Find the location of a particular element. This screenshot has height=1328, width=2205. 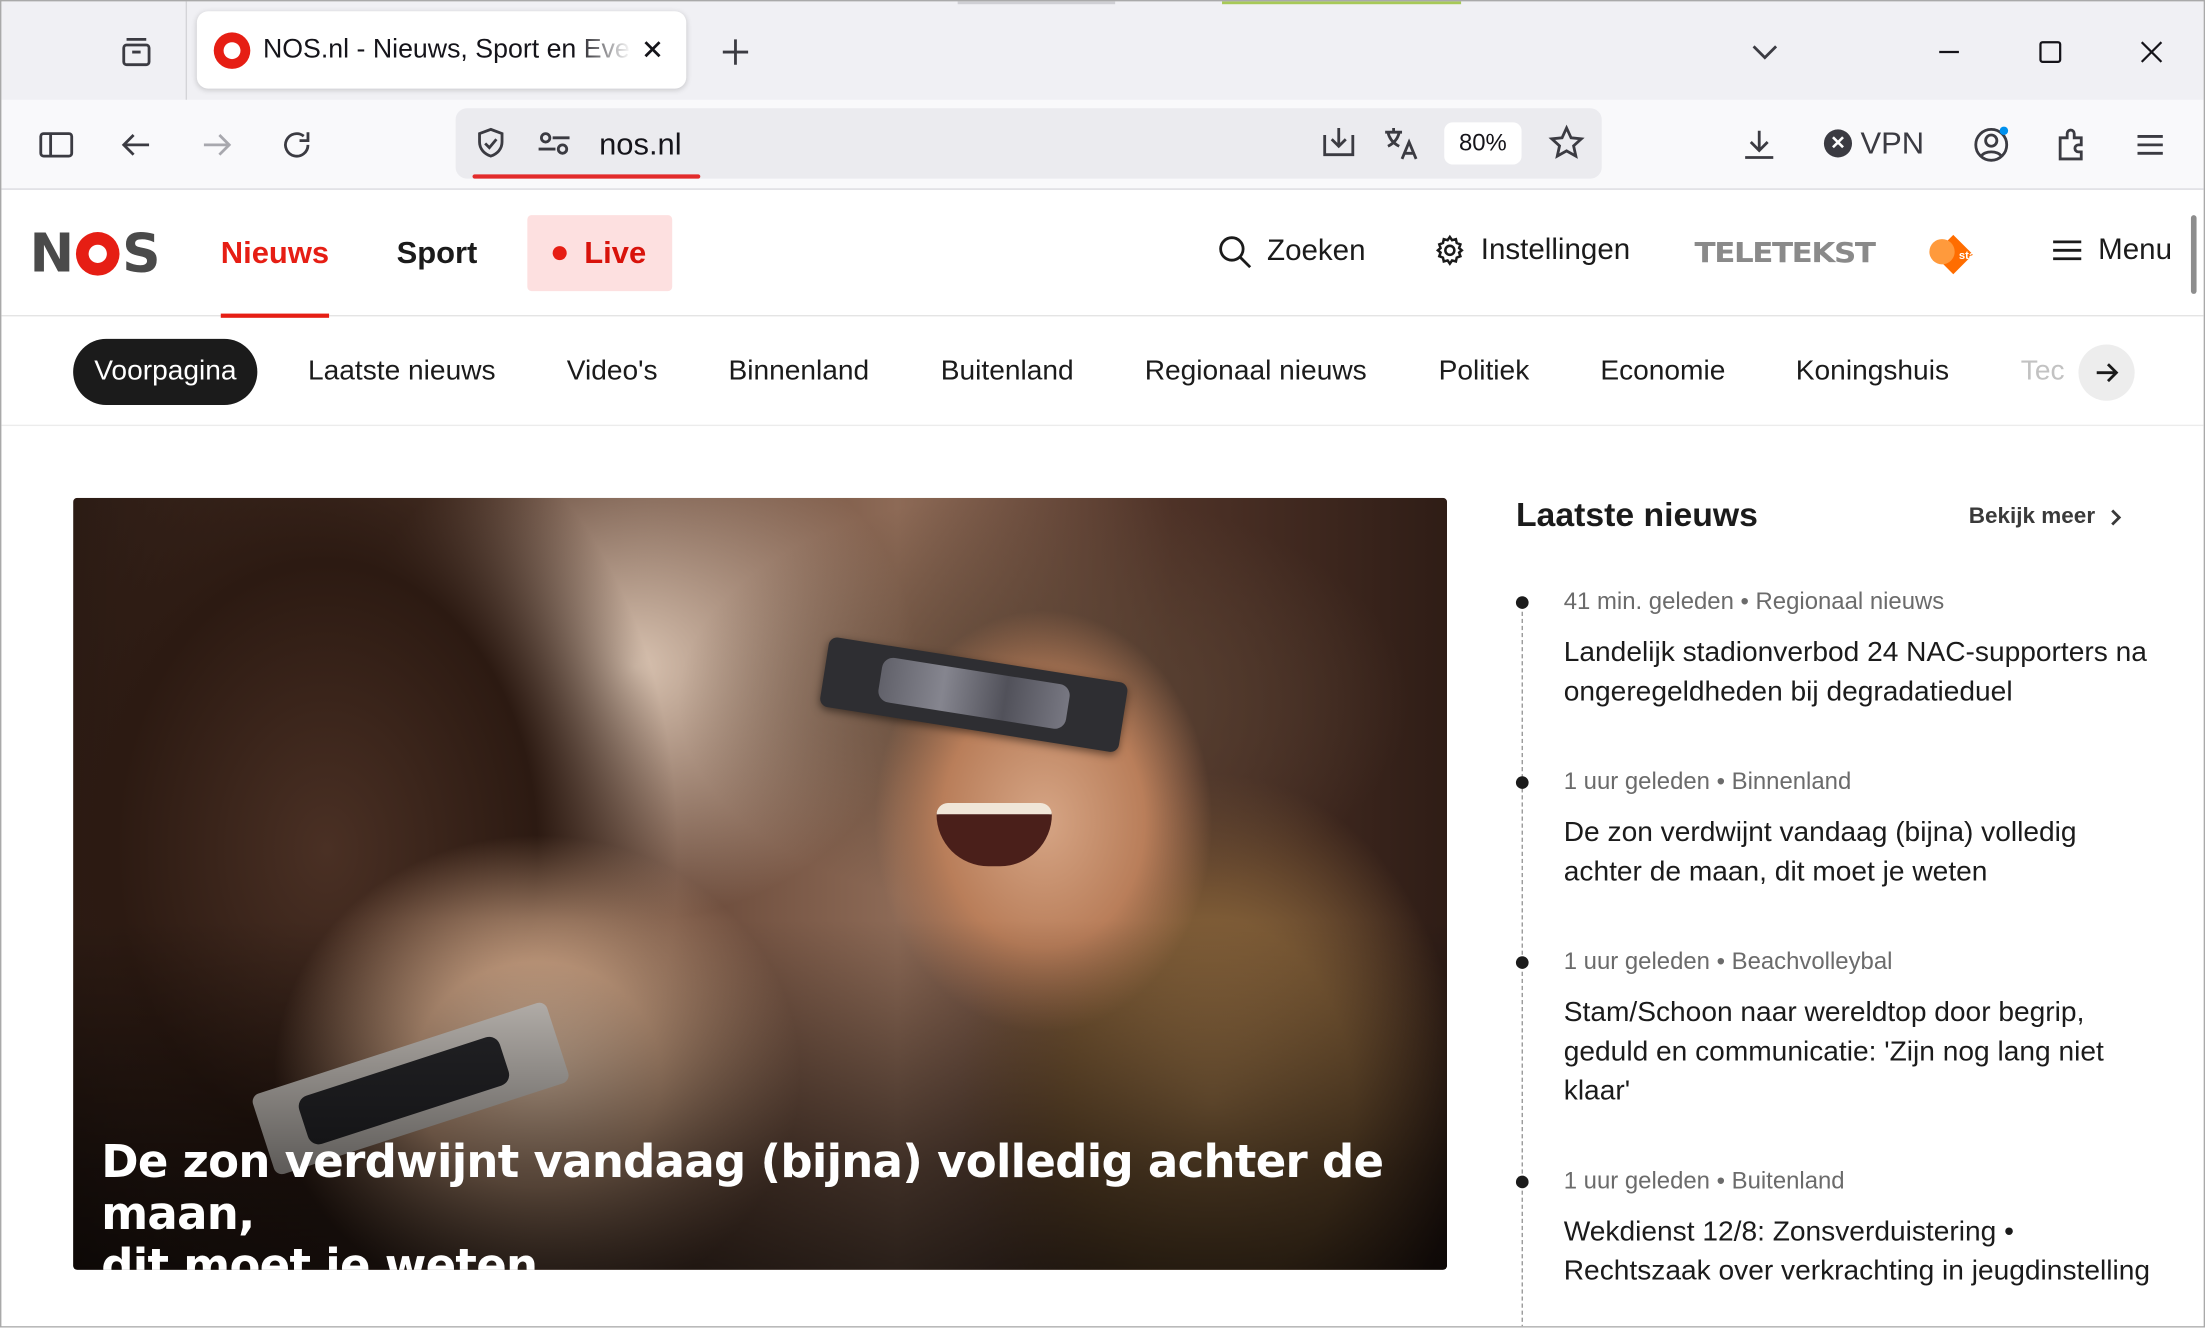

page-scrollbar is located at coordinates (2193, 254).